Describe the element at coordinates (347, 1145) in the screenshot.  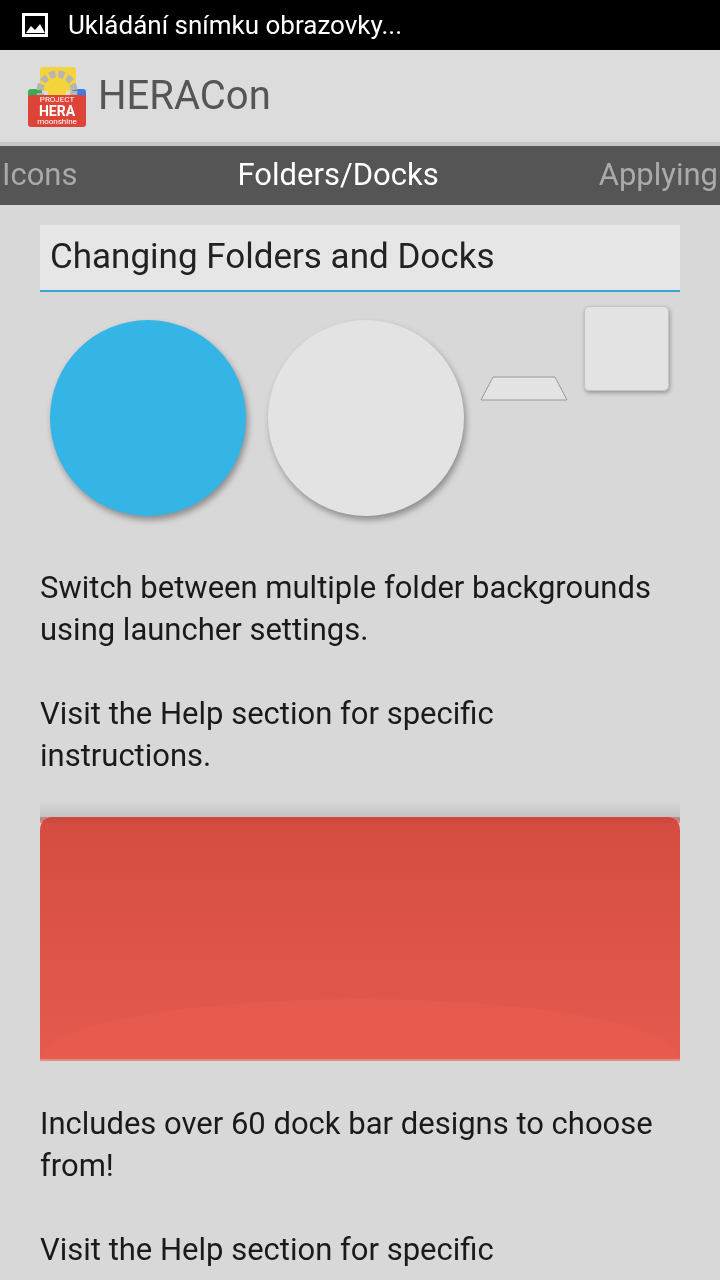
I see `paragraph: Includes over 60 dock bar designs to choose from!` at that location.